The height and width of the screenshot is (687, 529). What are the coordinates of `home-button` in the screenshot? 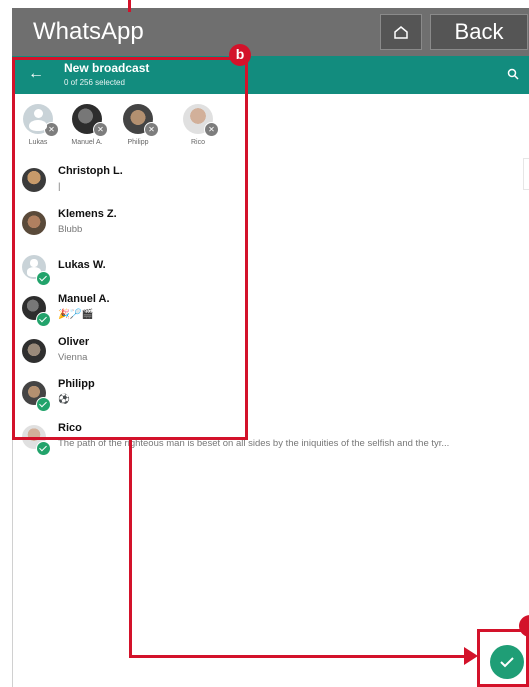 It's located at (401, 32).